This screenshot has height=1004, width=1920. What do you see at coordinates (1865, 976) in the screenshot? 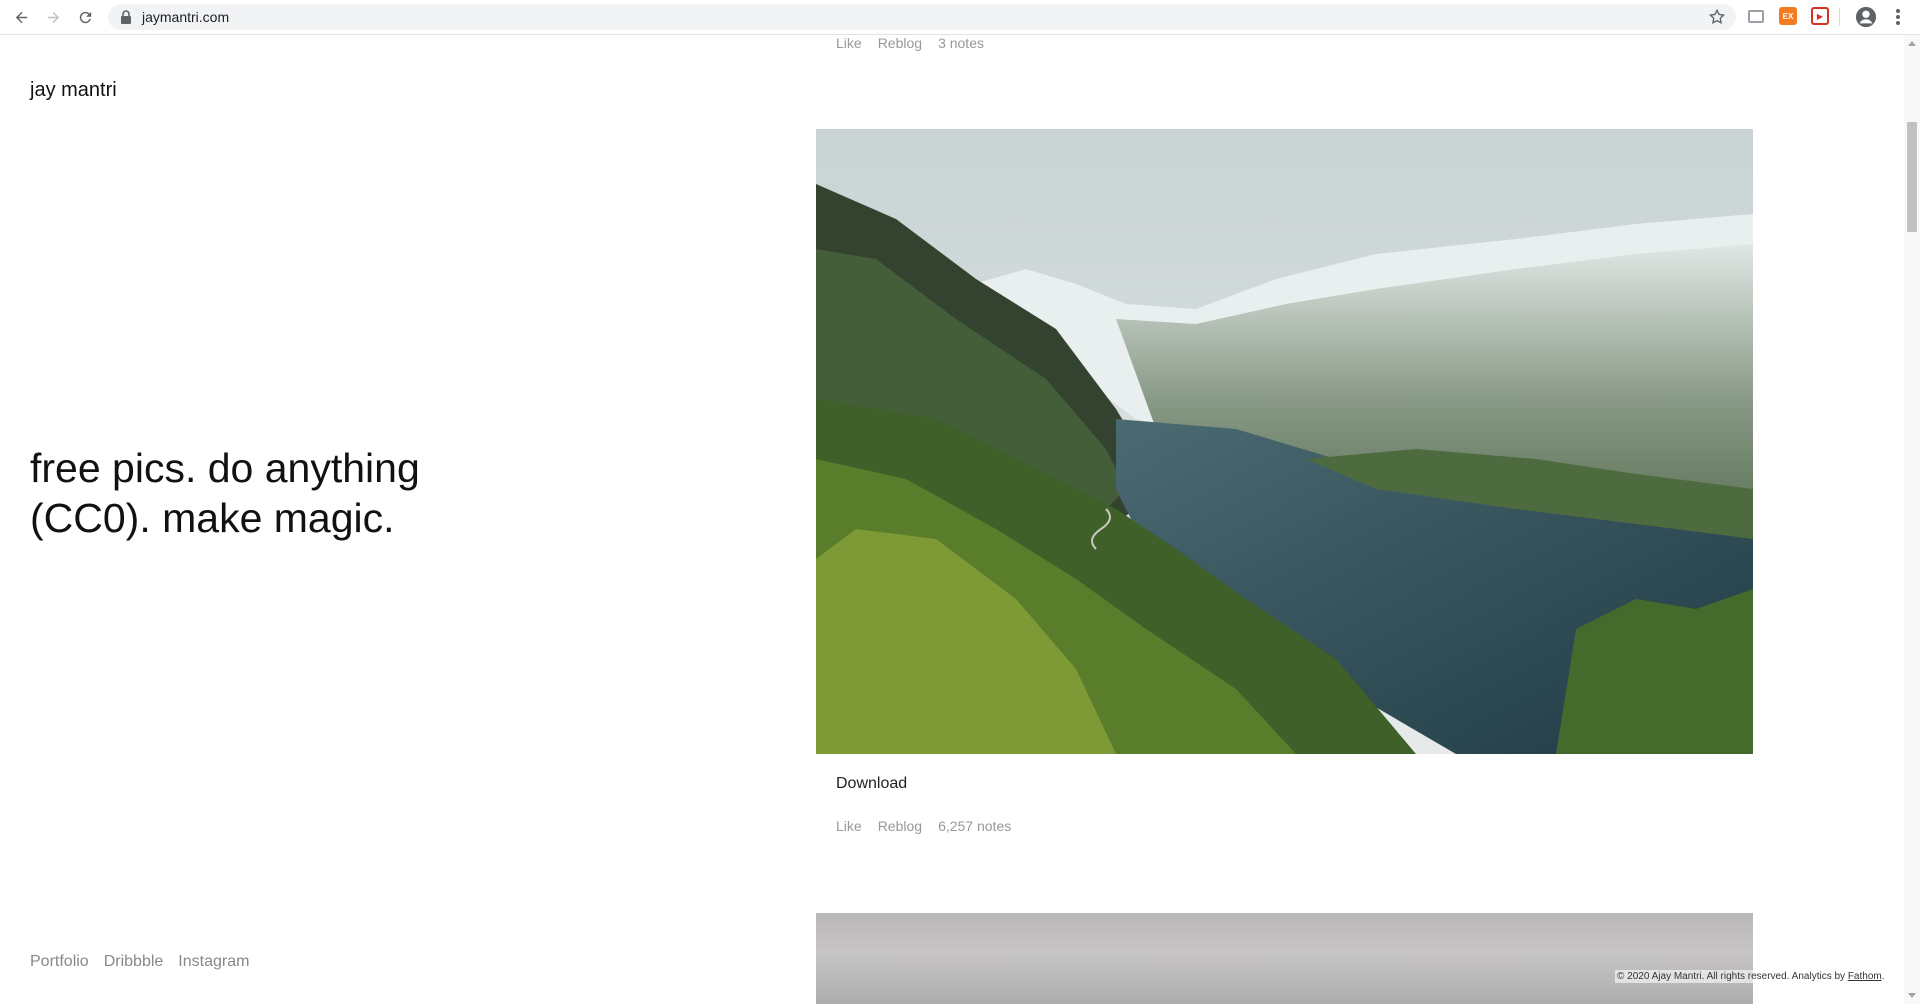
I see `fathom-link: Fathom` at bounding box center [1865, 976].